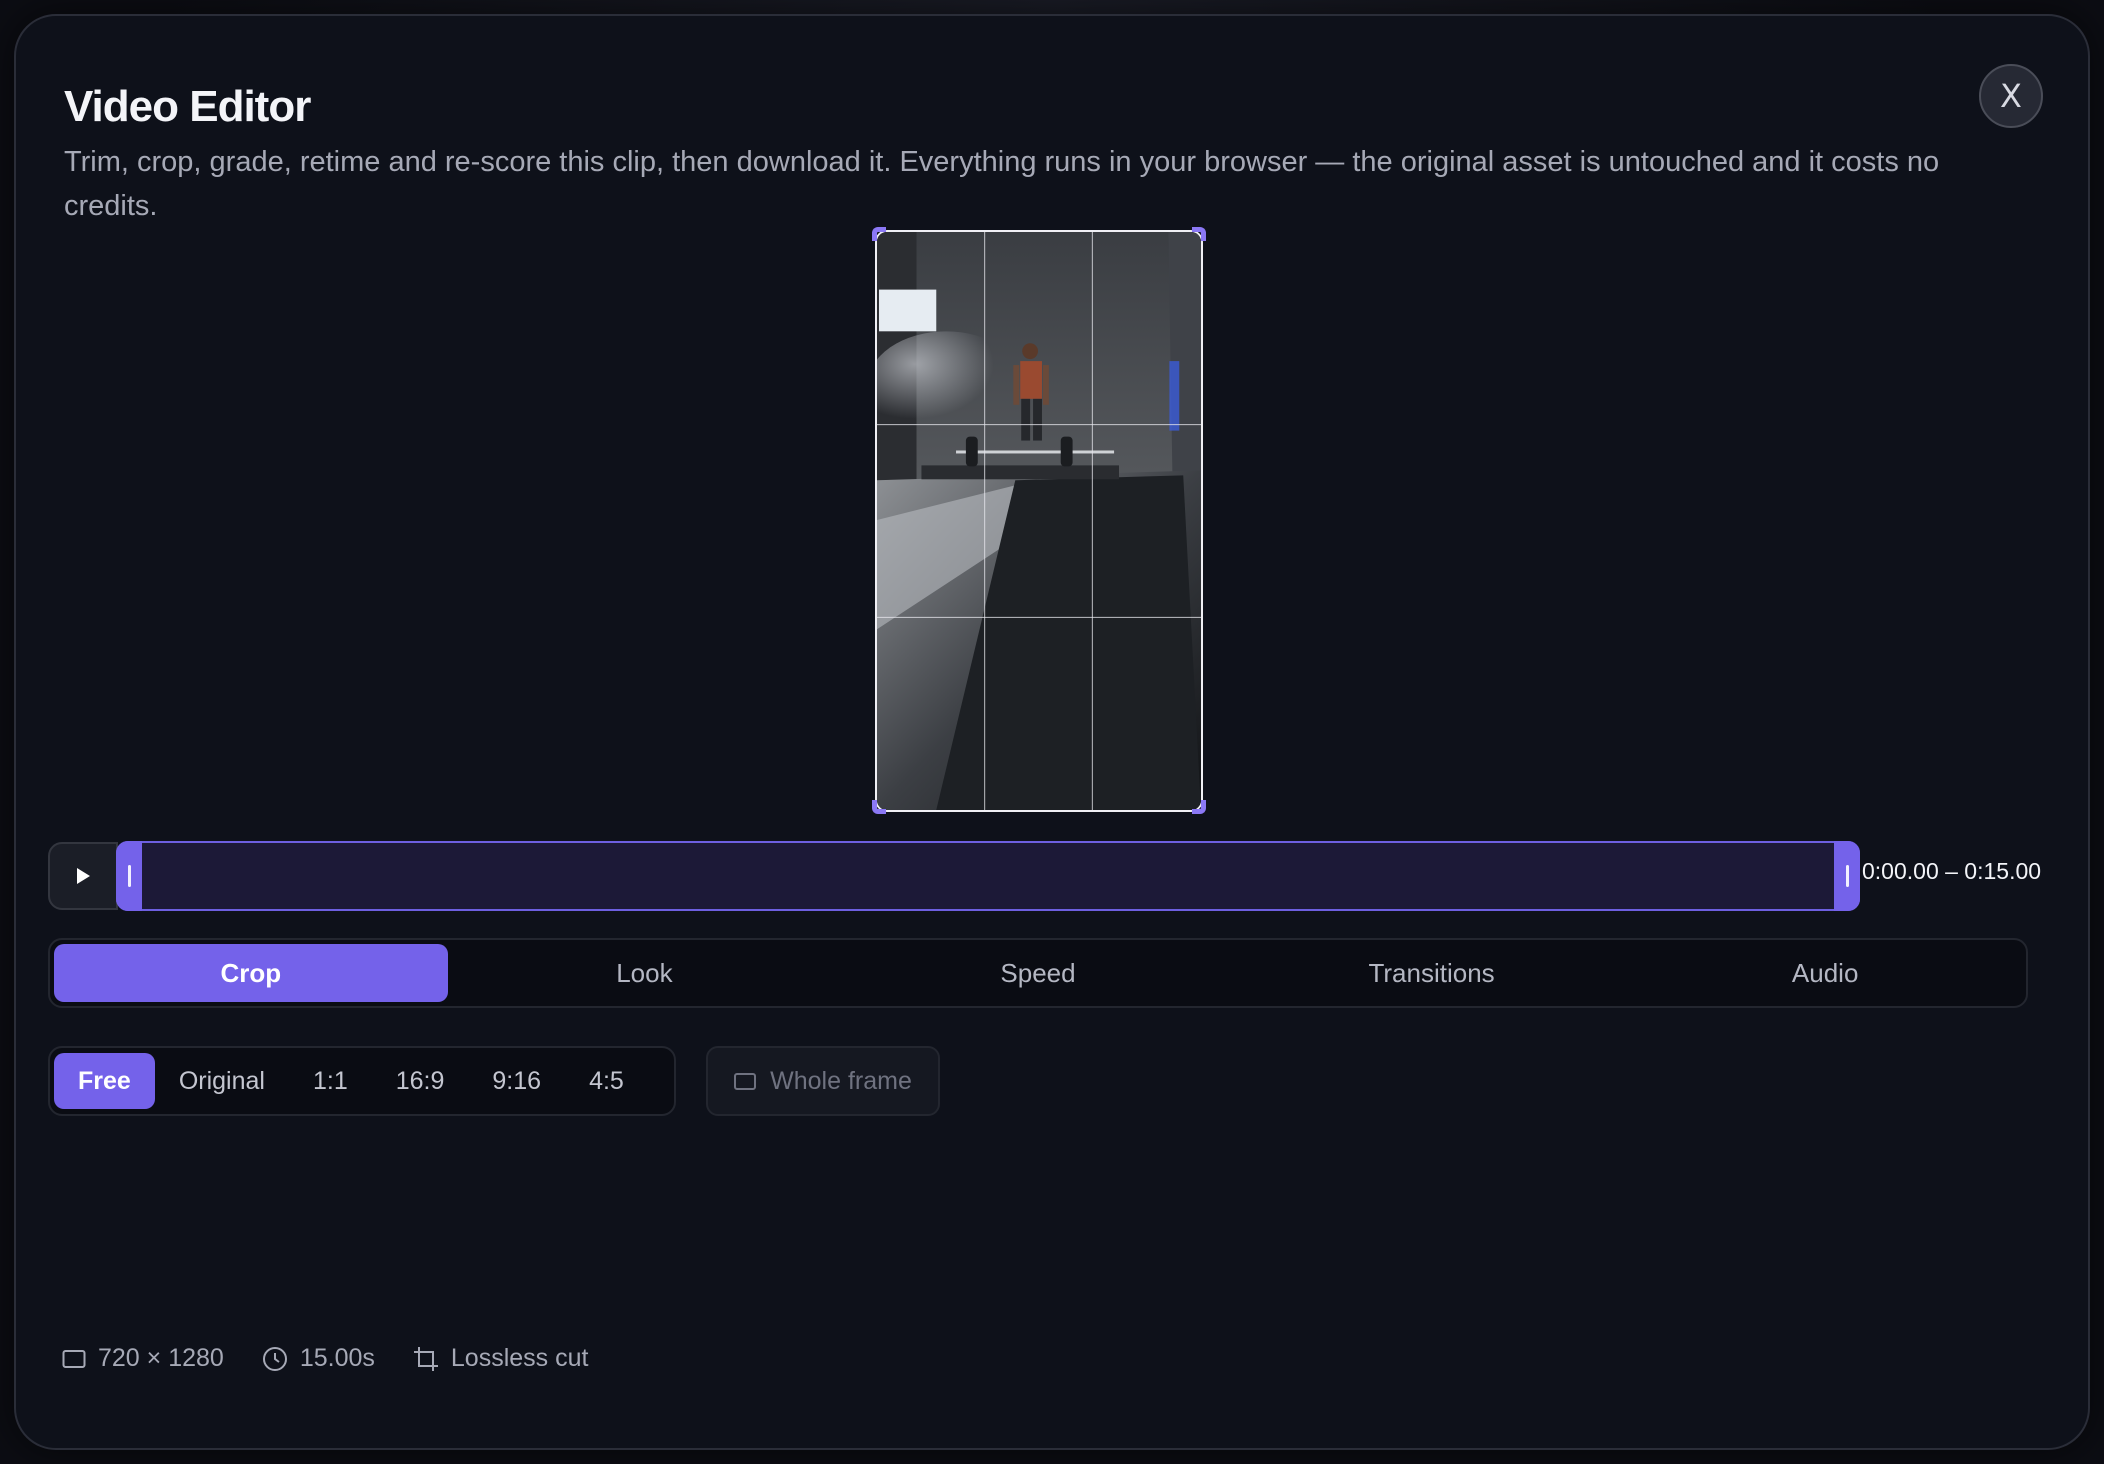 This screenshot has width=2104, height=1464. What do you see at coordinates (1952, 871) in the screenshot?
I see `time-range-label: 0:00.00 – 0:15.00` at bounding box center [1952, 871].